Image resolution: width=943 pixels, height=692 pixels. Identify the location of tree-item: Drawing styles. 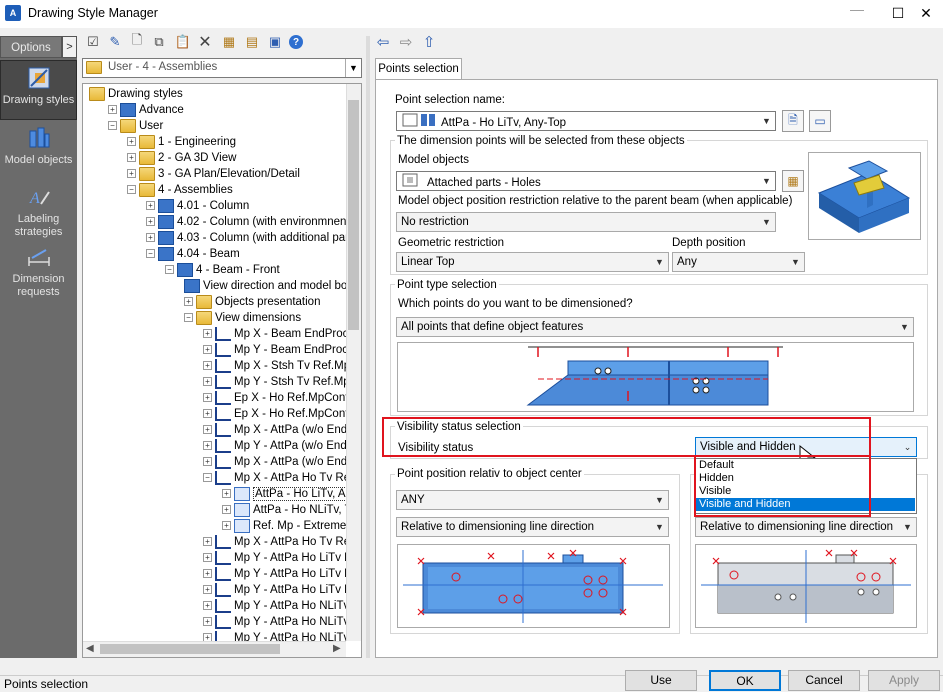
(136, 94).